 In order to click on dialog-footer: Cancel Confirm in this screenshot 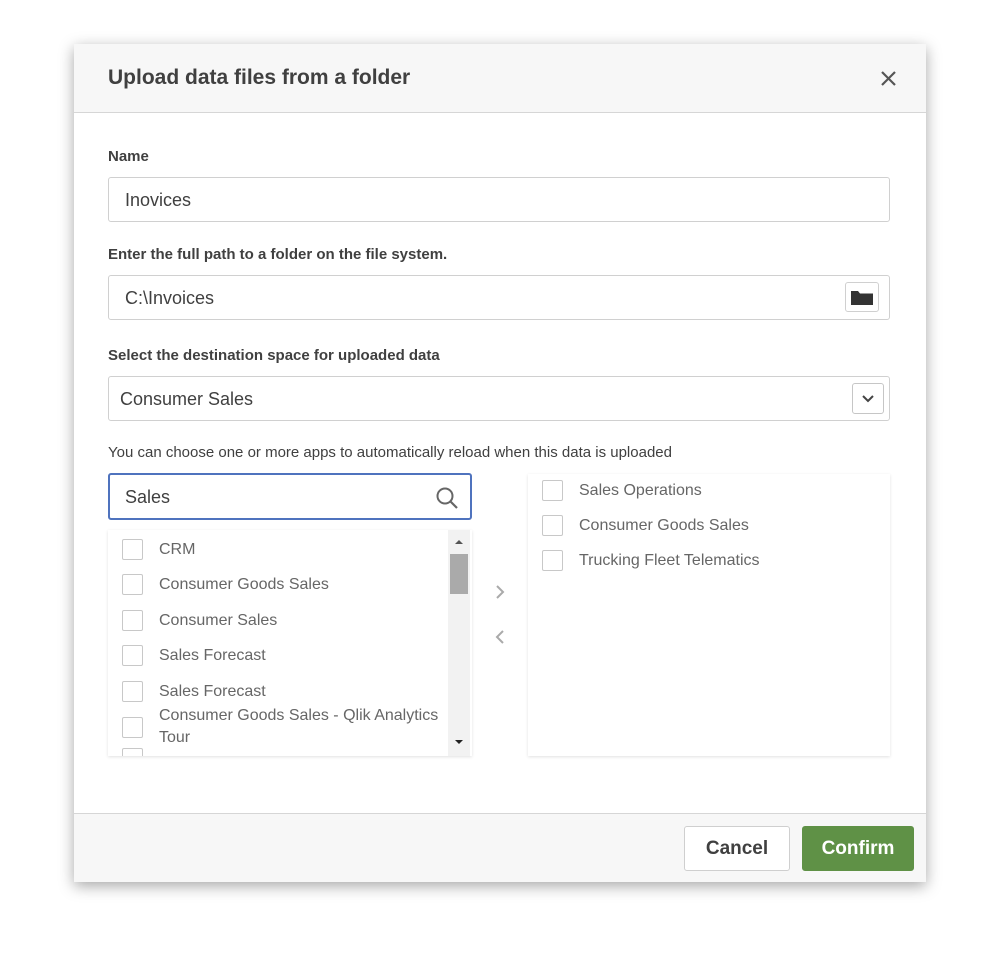, I will do `click(500, 847)`.